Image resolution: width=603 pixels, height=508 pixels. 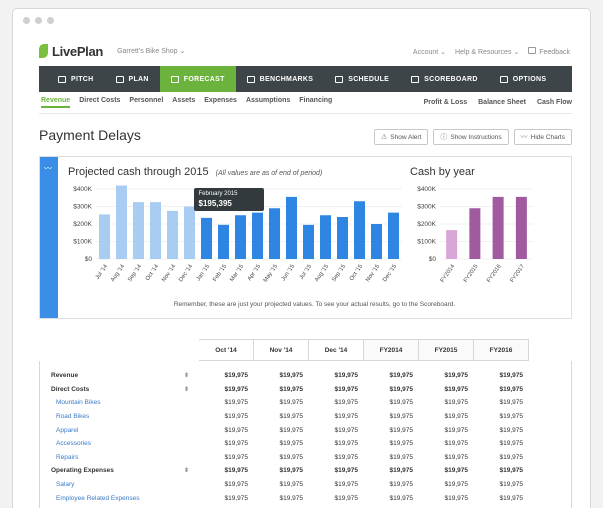 I want to click on report-tab: Balance Sheet, so click(x=502, y=102).